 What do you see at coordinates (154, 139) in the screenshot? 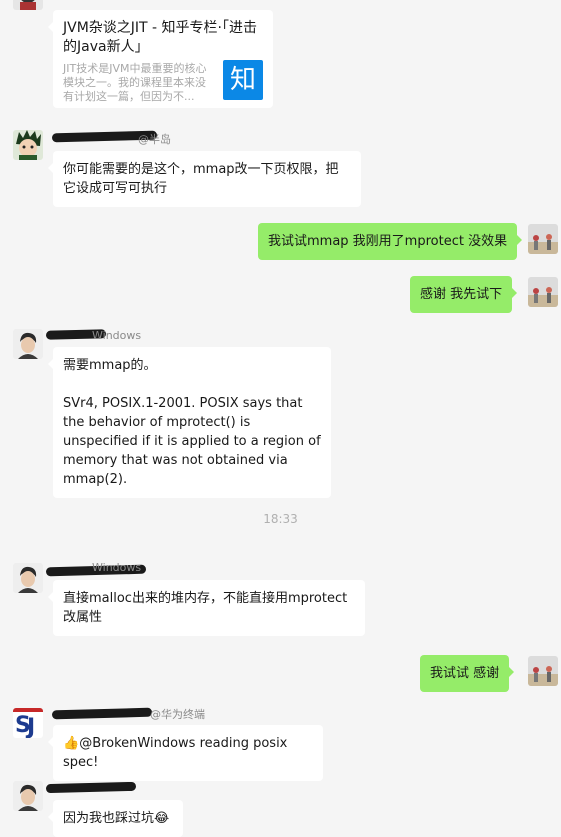
I see `sender-name-fragment: @半岛` at bounding box center [154, 139].